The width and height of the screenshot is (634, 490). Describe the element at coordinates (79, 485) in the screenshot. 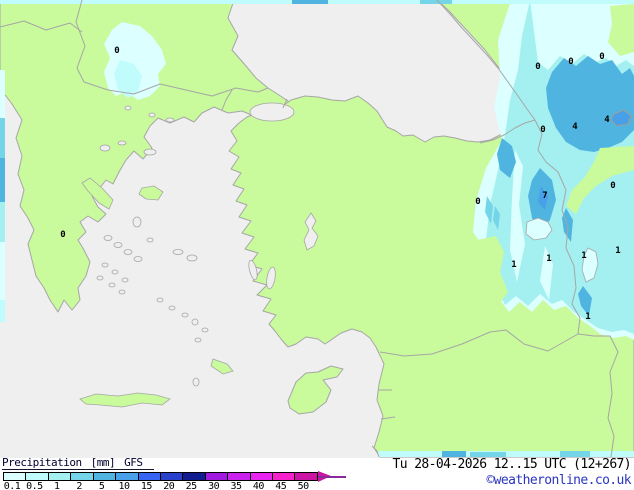

I see `legend-scale-label: 2` at that location.